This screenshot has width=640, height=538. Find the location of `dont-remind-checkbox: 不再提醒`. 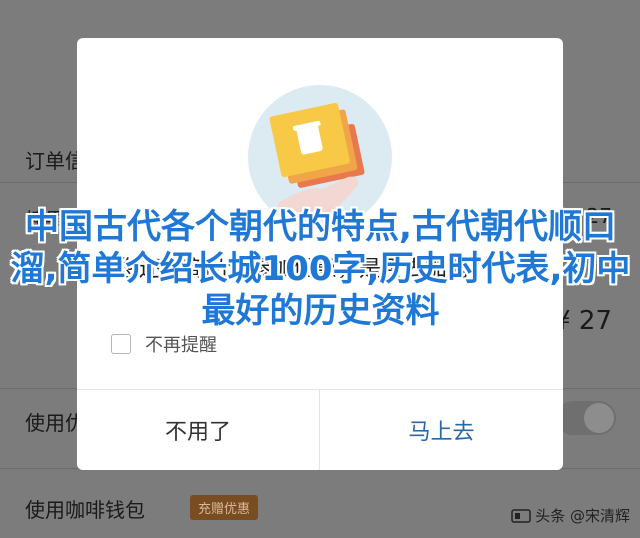

dont-remind-checkbox: 不再提醒 is located at coordinates (164, 344).